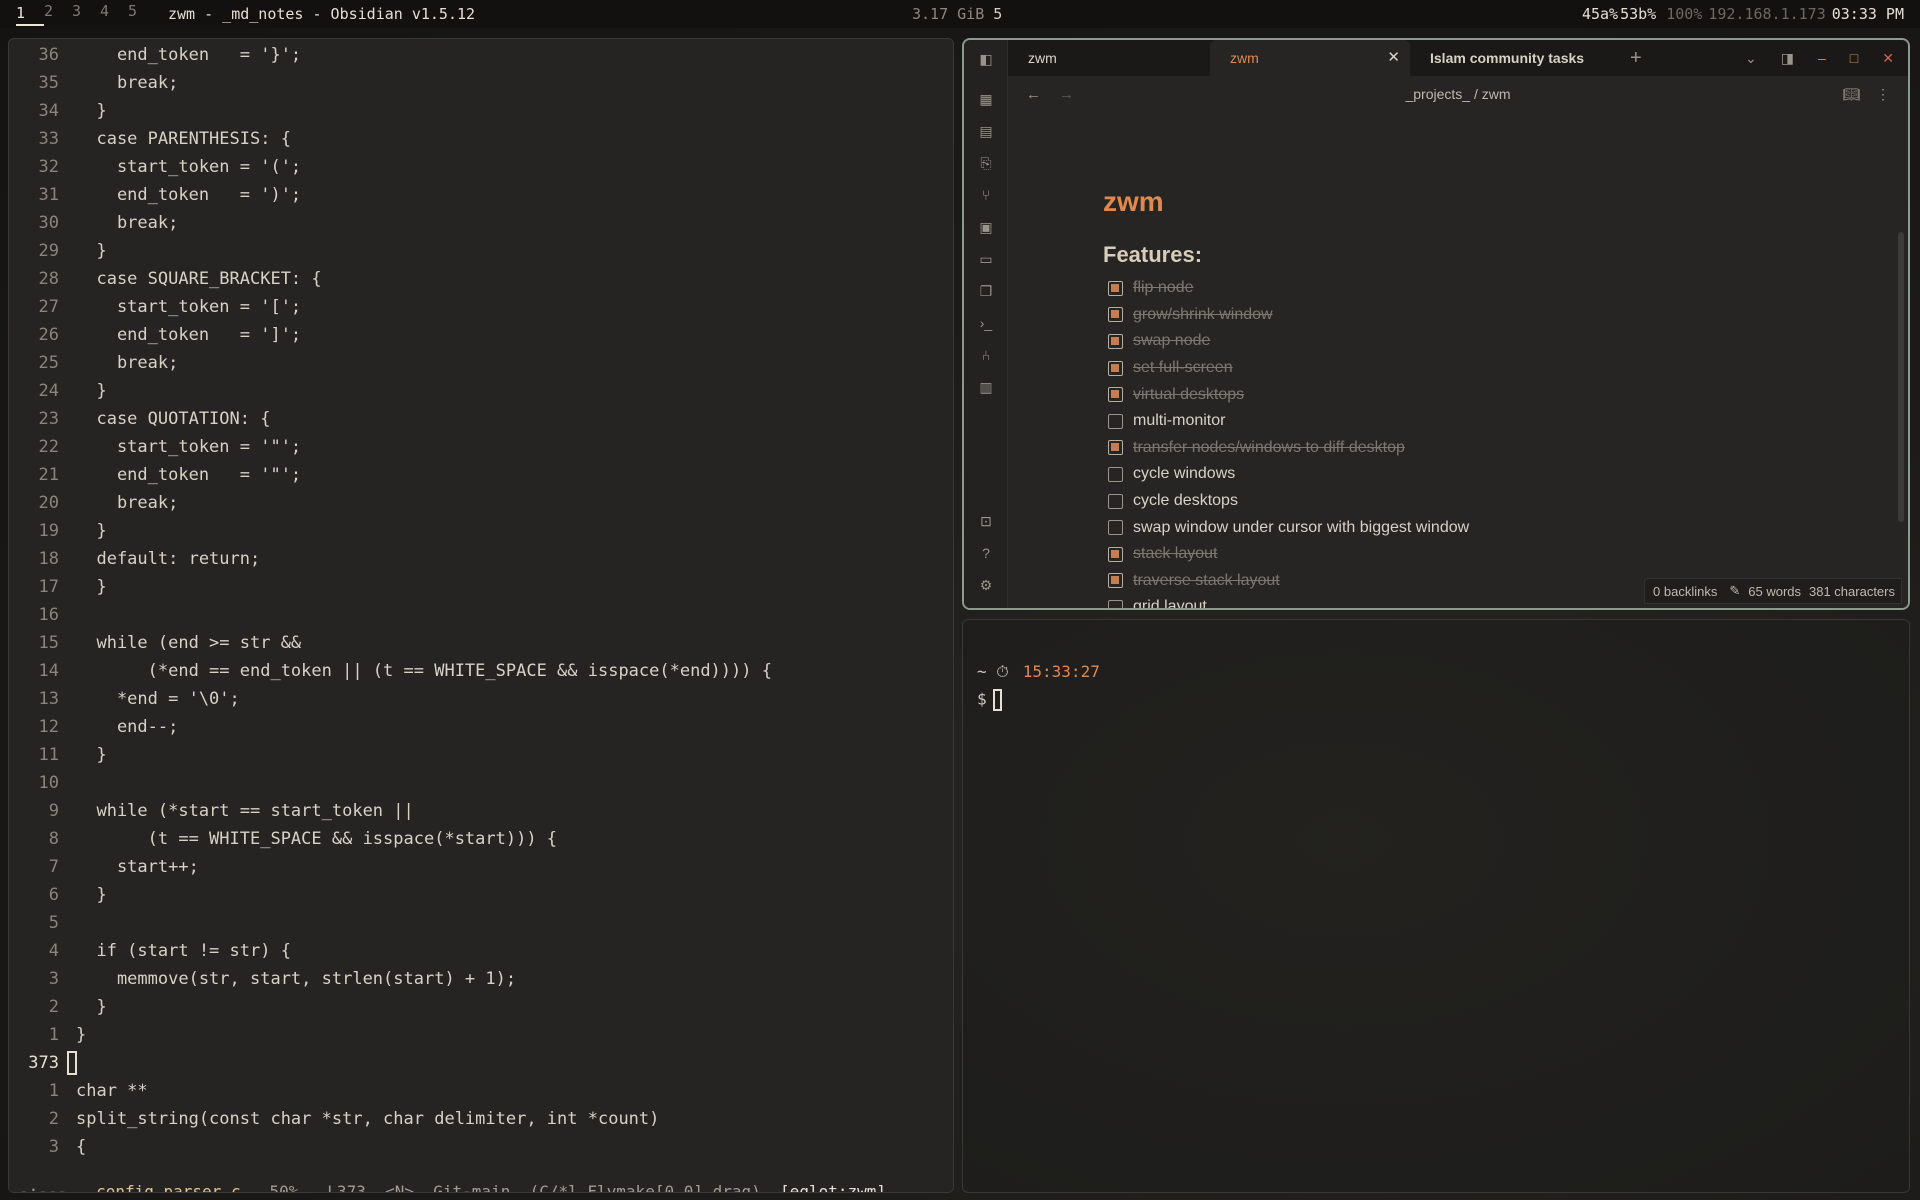 The height and width of the screenshot is (1200, 1920). I want to click on code-text: {, so click(81, 1147).